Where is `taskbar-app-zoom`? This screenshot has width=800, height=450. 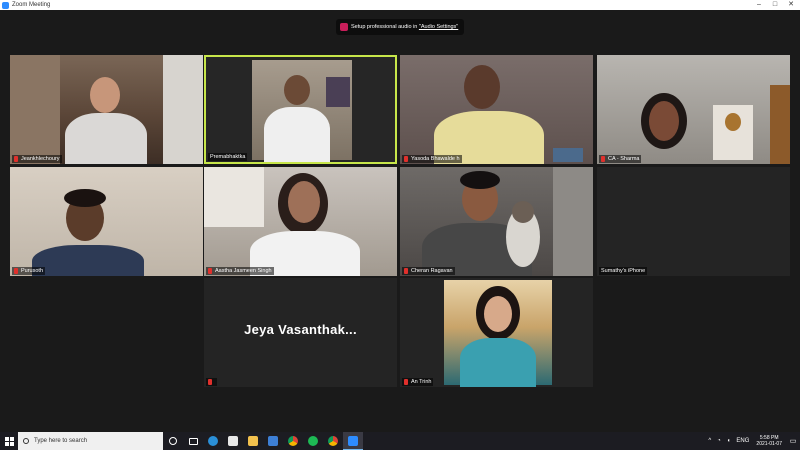 taskbar-app-zoom is located at coordinates (353, 441).